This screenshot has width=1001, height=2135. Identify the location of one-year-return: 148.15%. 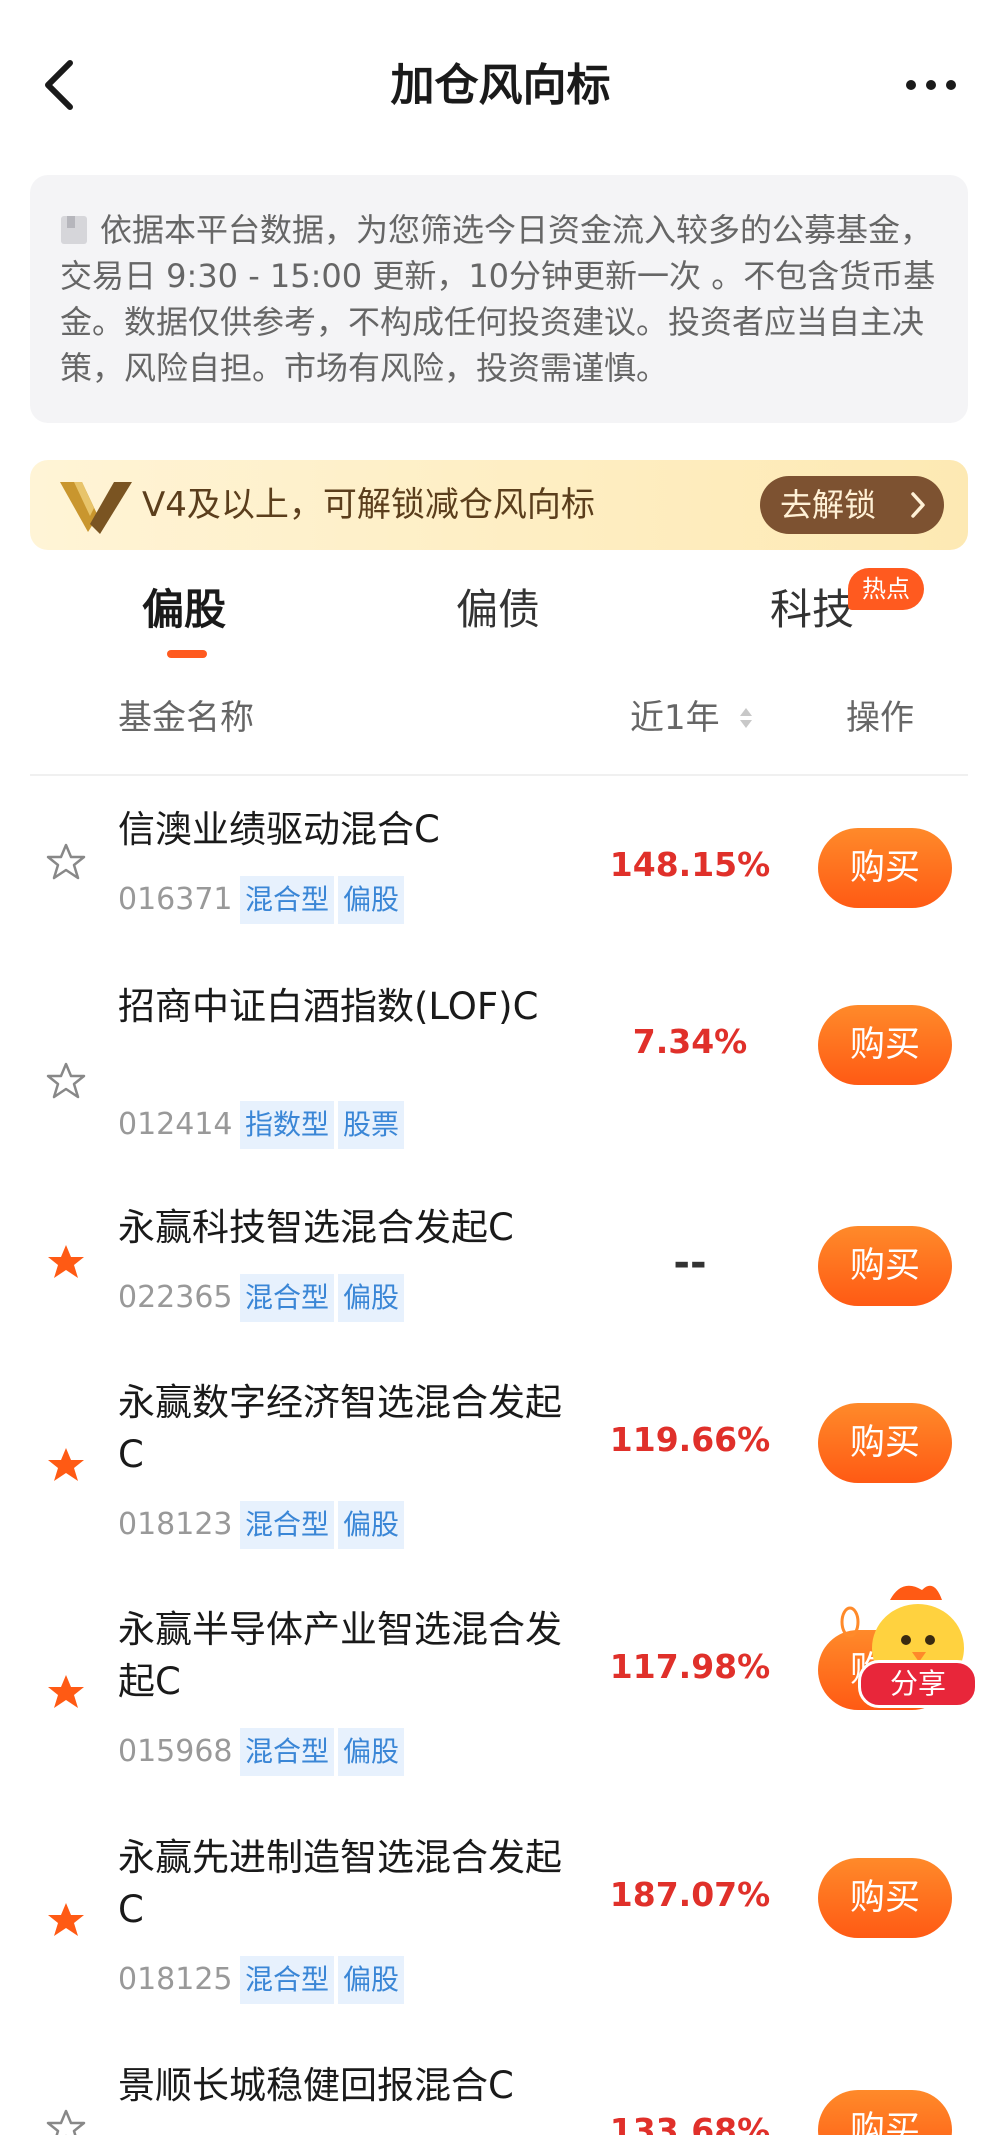
(690, 864).